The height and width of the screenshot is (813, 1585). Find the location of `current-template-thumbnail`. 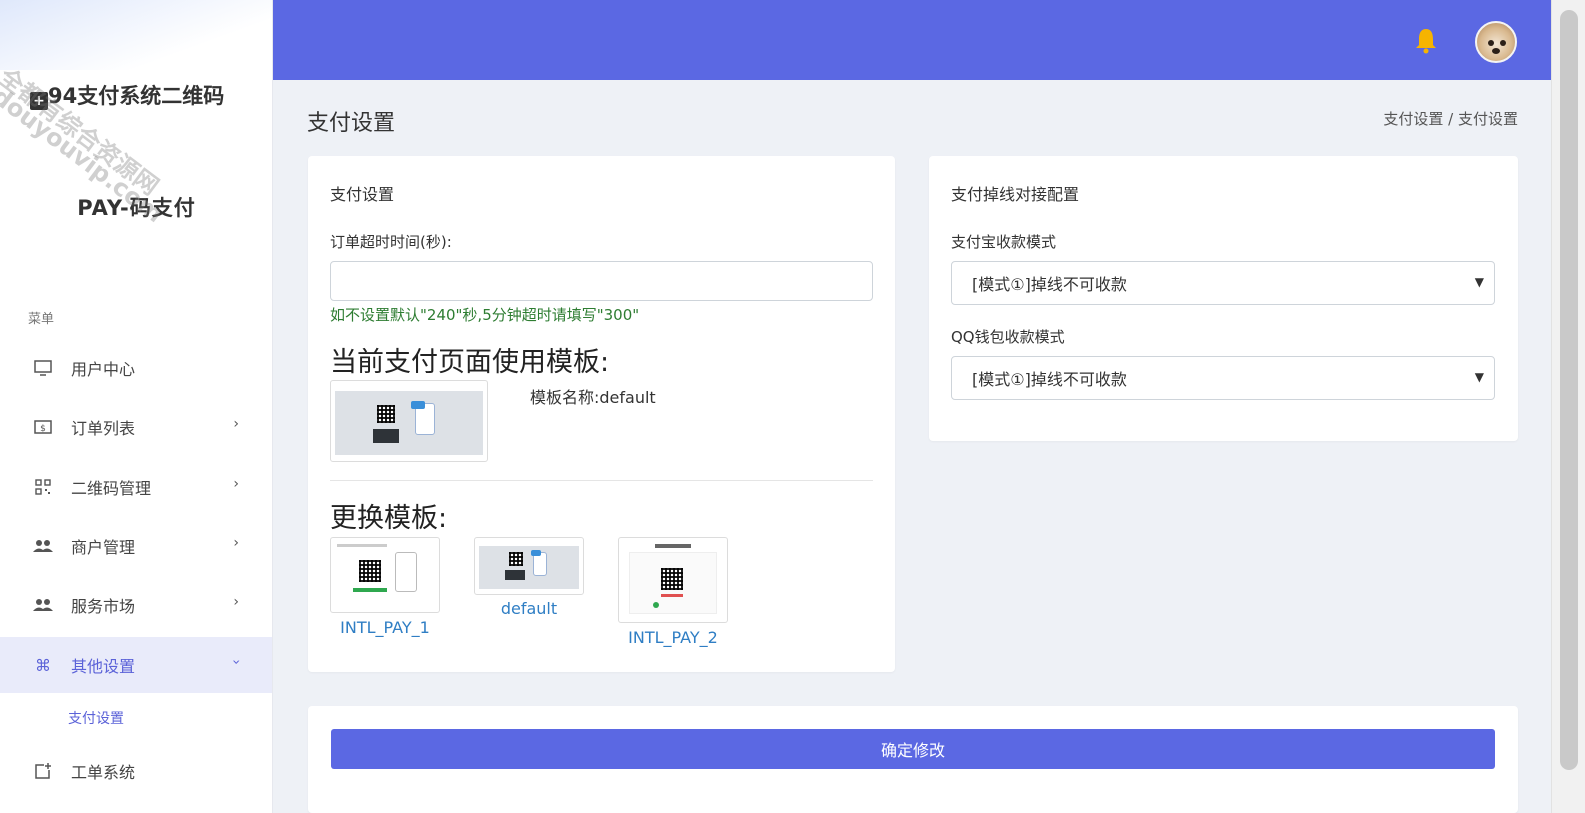

current-template-thumbnail is located at coordinates (409, 421).